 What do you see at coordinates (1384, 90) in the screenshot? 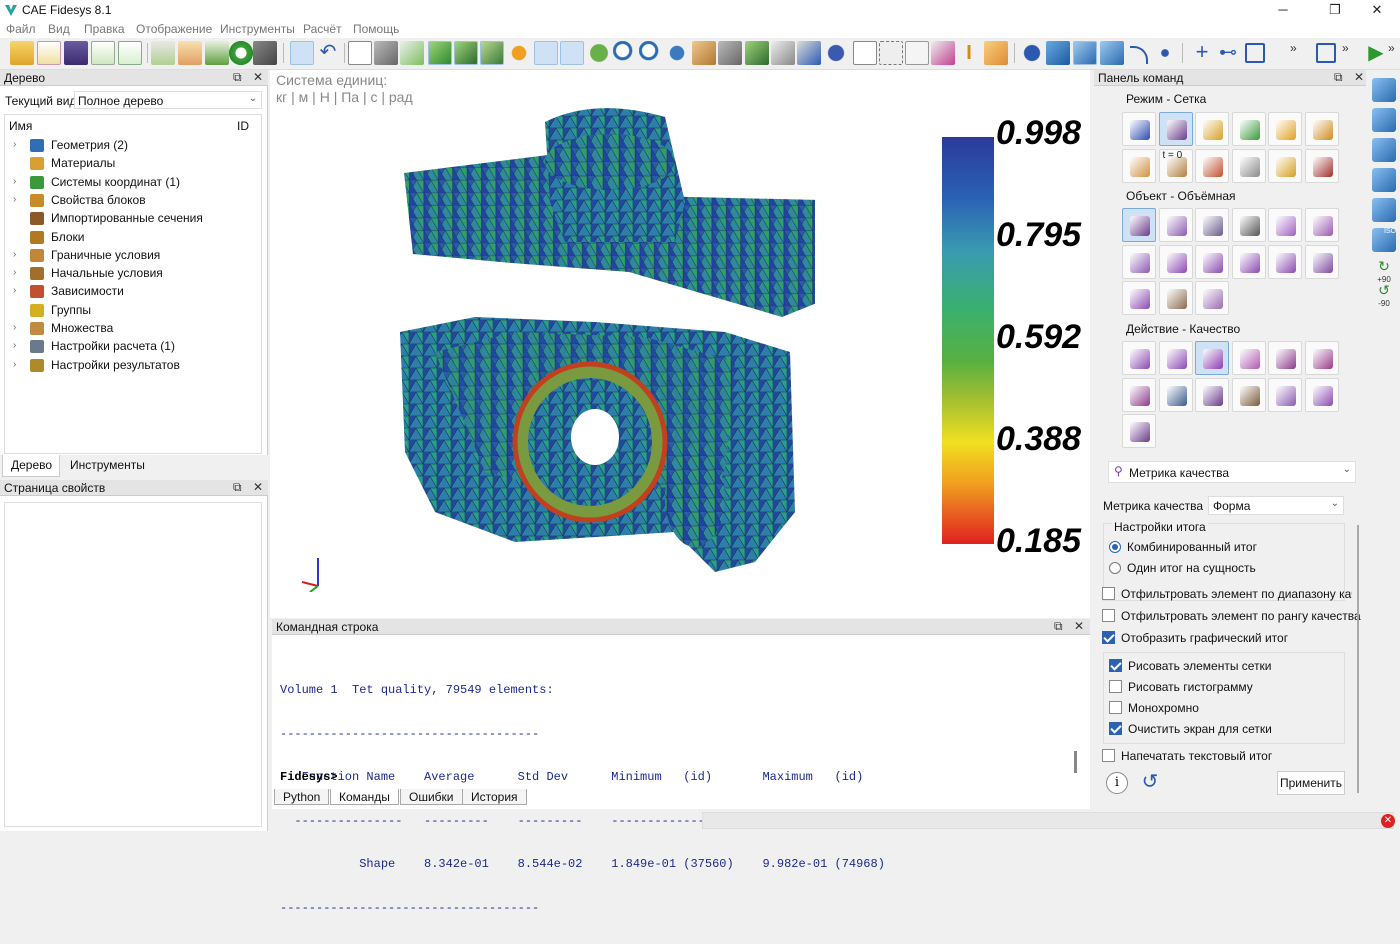
I see `view-front-icon` at bounding box center [1384, 90].